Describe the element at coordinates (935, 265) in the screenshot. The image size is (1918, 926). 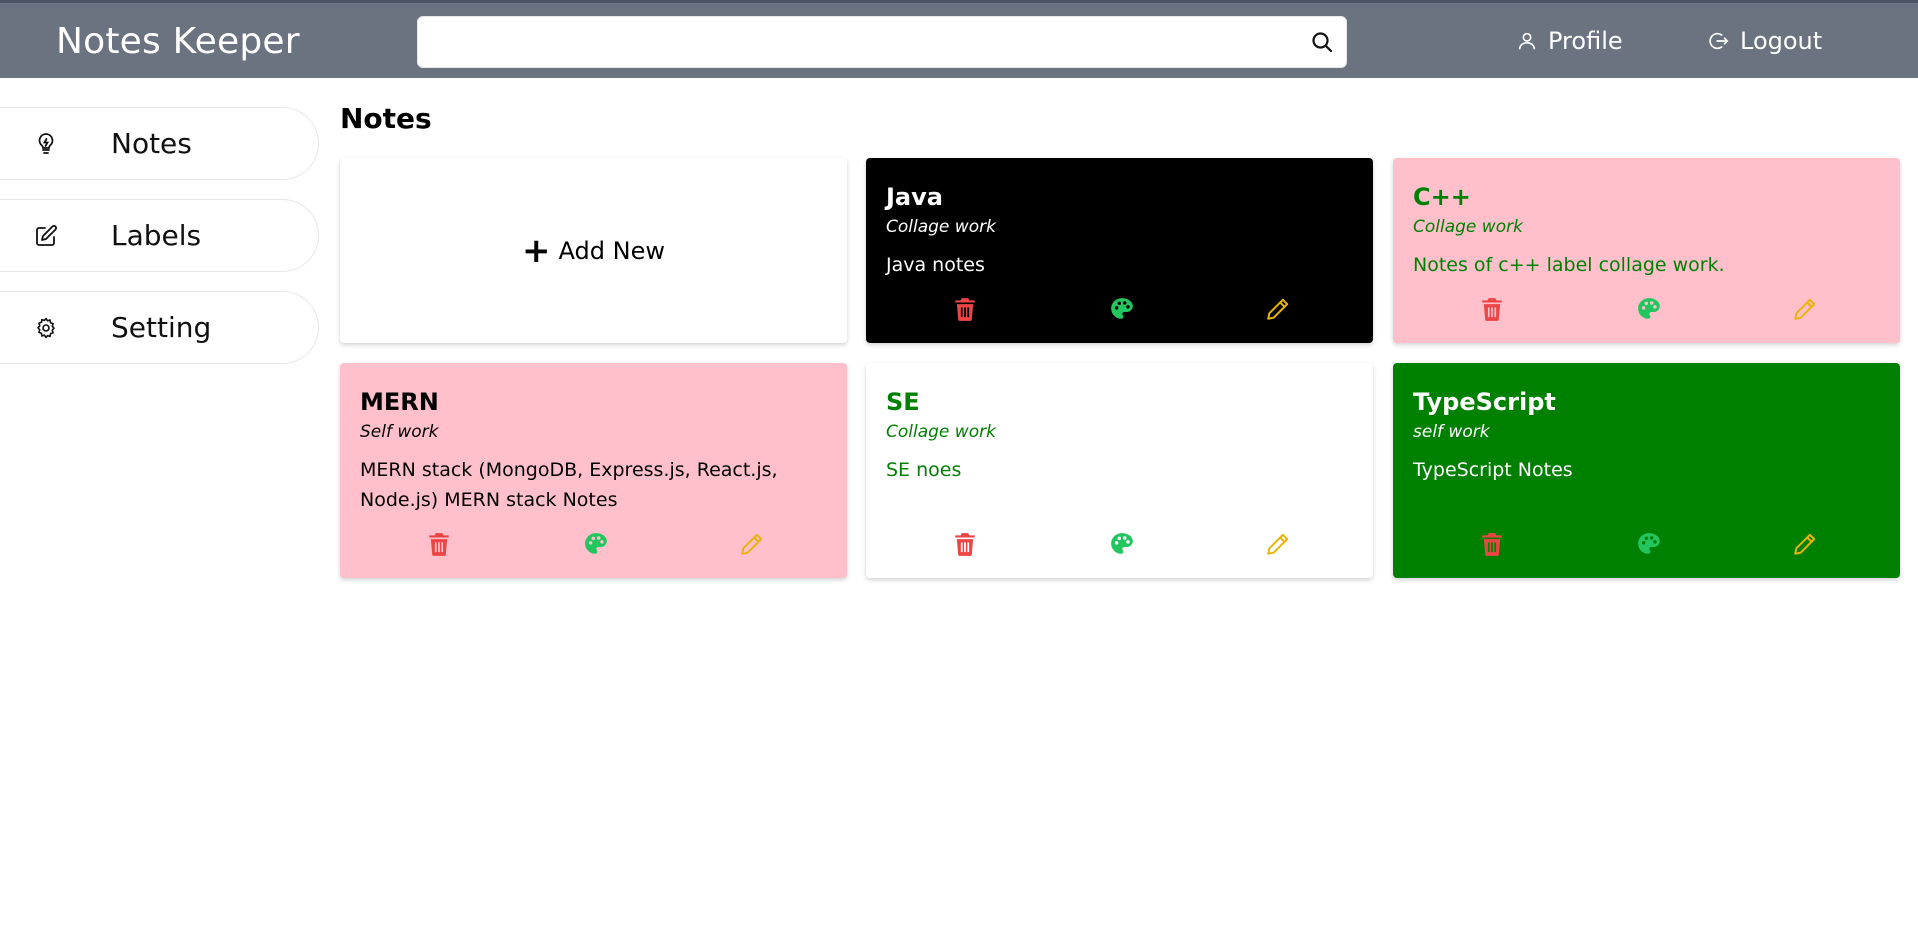
I see `note-content: Java notes` at that location.